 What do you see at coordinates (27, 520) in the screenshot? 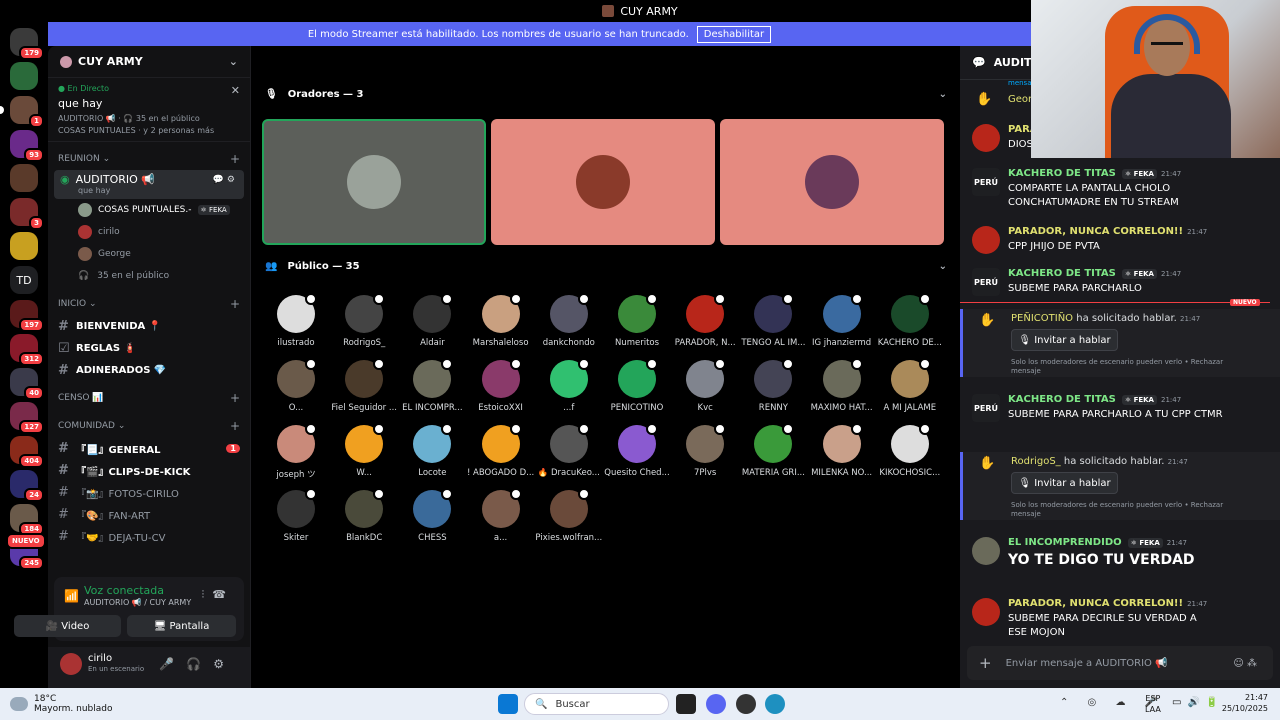
I see `server-icon: 184` at bounding box center [27, 520].